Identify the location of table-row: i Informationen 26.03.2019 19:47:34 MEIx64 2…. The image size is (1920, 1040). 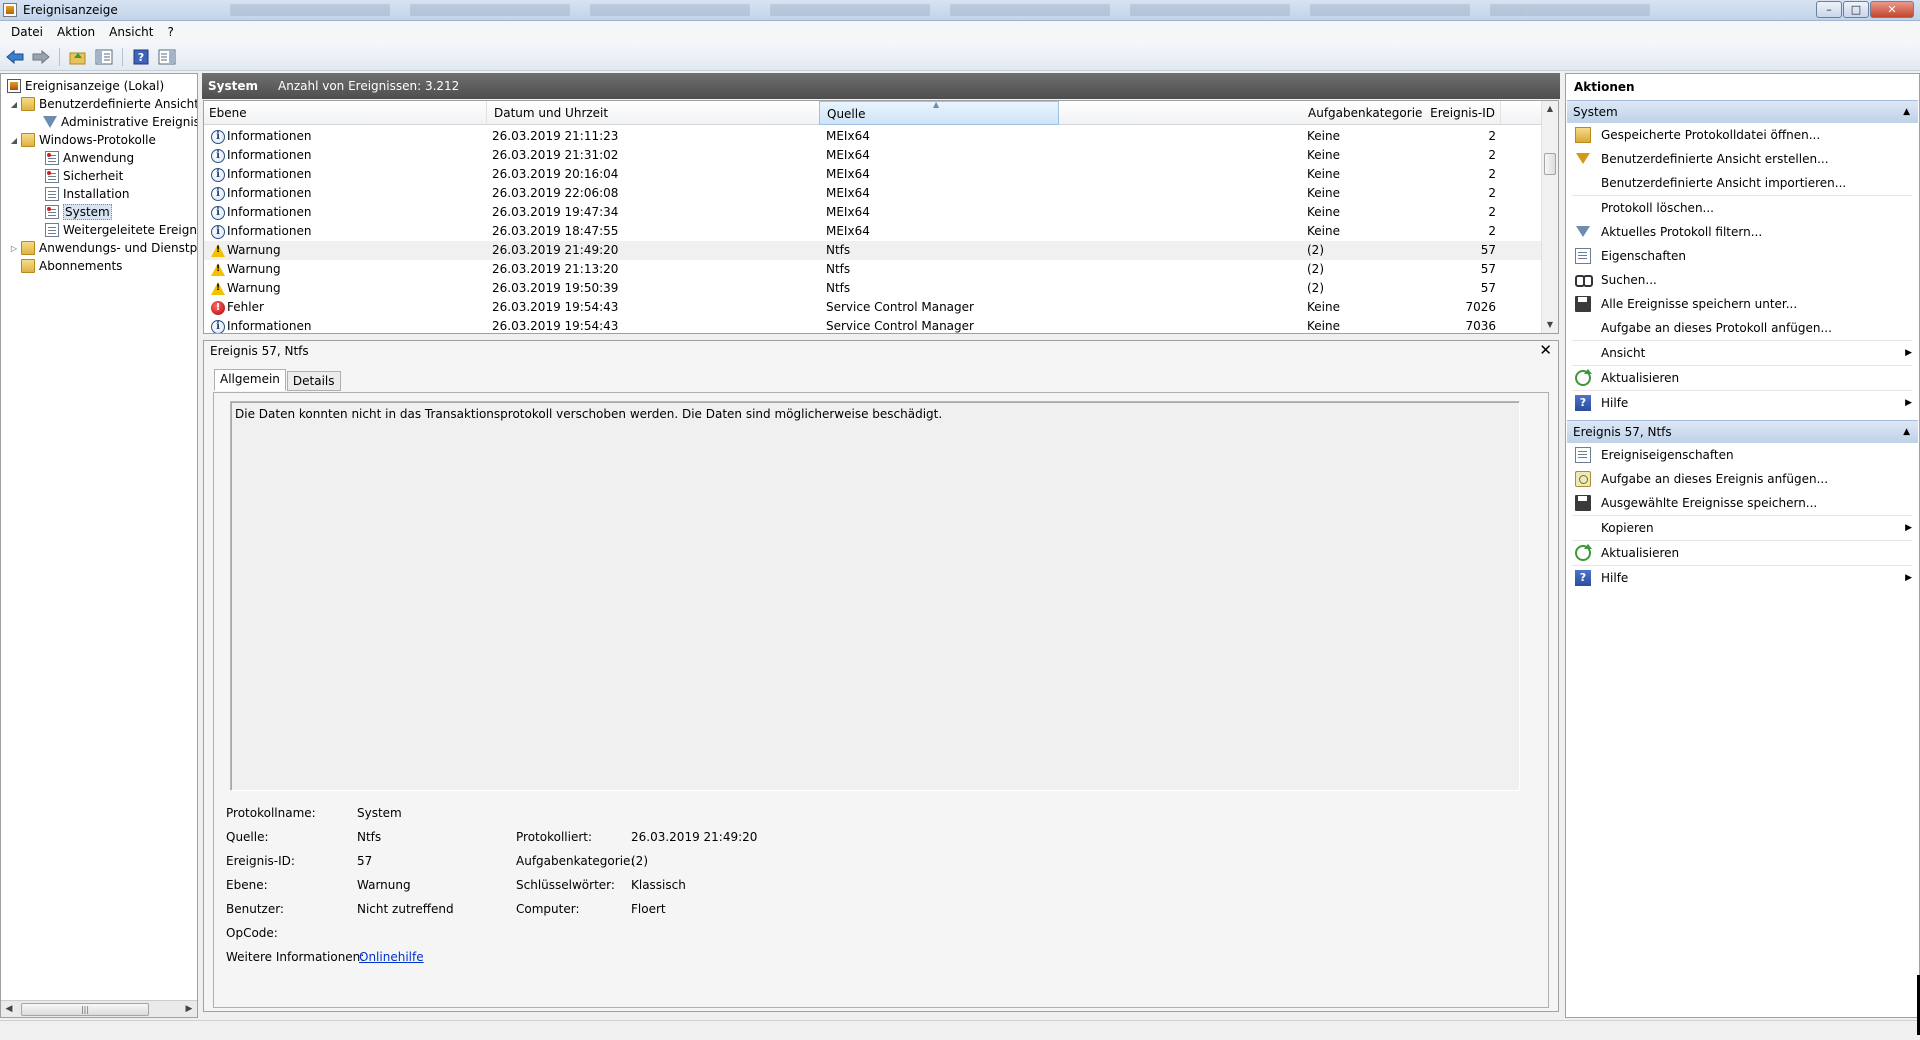
(873, 212).